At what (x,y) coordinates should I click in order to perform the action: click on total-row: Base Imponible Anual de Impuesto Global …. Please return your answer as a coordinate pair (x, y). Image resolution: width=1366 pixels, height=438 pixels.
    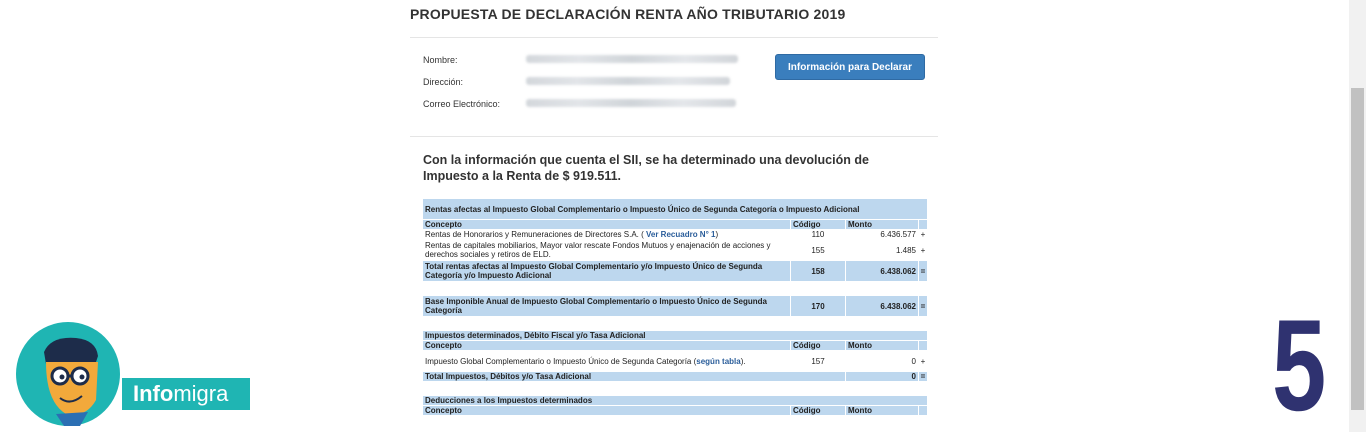
    Looking at the image, I should click on (675, 306).